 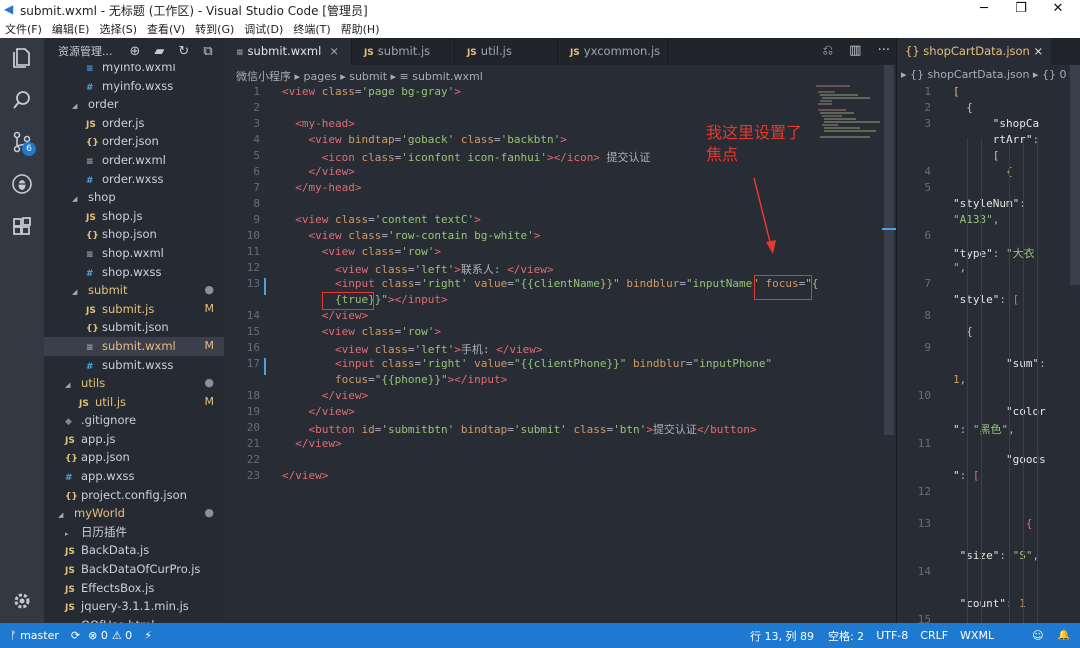 What do you see at coordinates (134, 197) in the screenshot?
I see `tree-folder: ◢ shop` at bounding box center [134, 197].